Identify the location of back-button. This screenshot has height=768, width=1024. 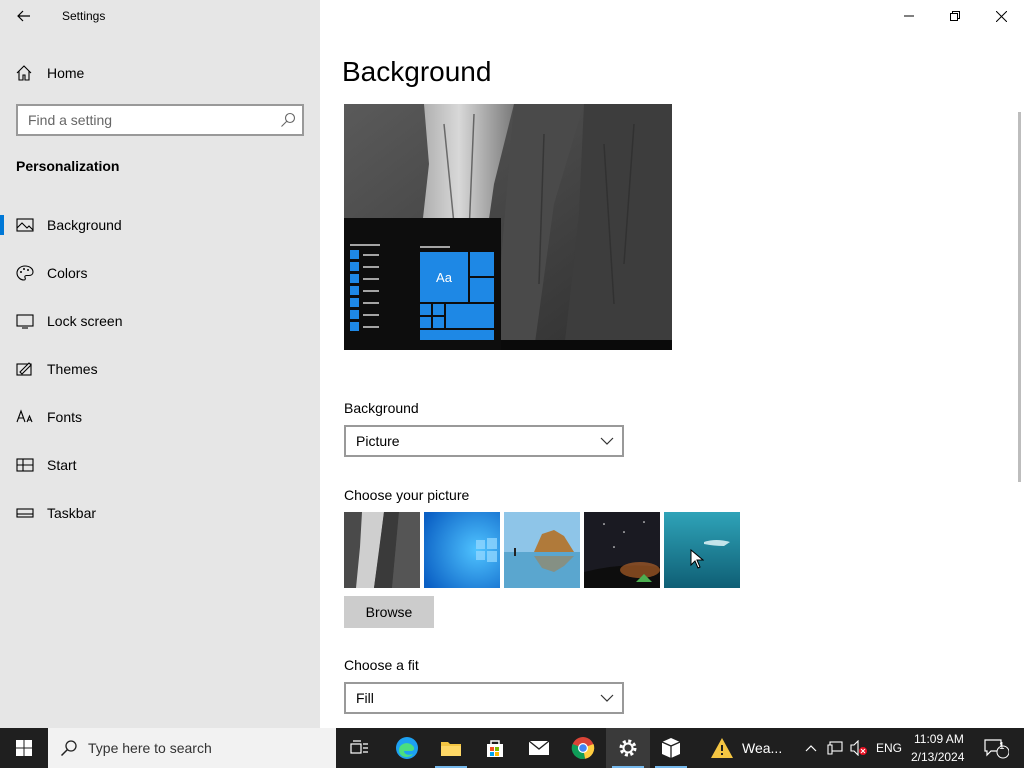
(24, 16).